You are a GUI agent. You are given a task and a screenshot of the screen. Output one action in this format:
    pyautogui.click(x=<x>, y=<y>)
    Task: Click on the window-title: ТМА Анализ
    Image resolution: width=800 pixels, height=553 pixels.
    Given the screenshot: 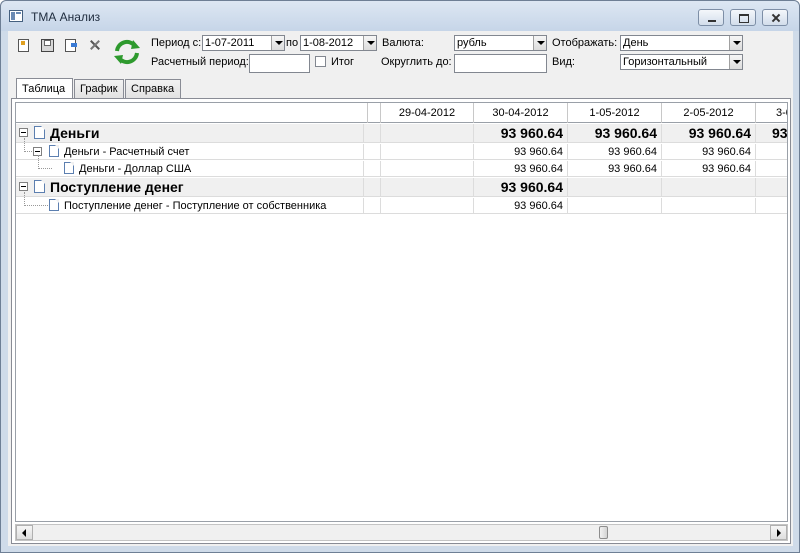 What is the action you would take?
    pyautogui.click(x=66, y=17)
    